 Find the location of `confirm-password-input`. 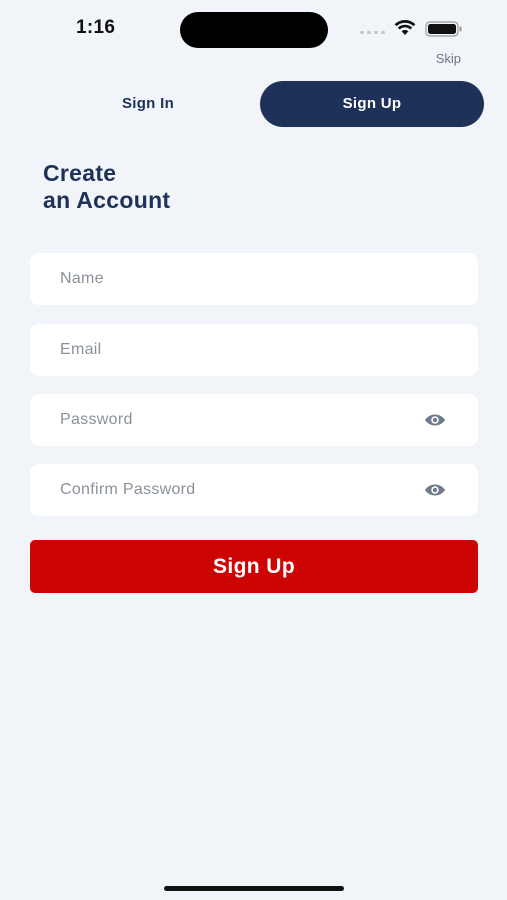

confirm-password-input is located at coordinates (254, 490).